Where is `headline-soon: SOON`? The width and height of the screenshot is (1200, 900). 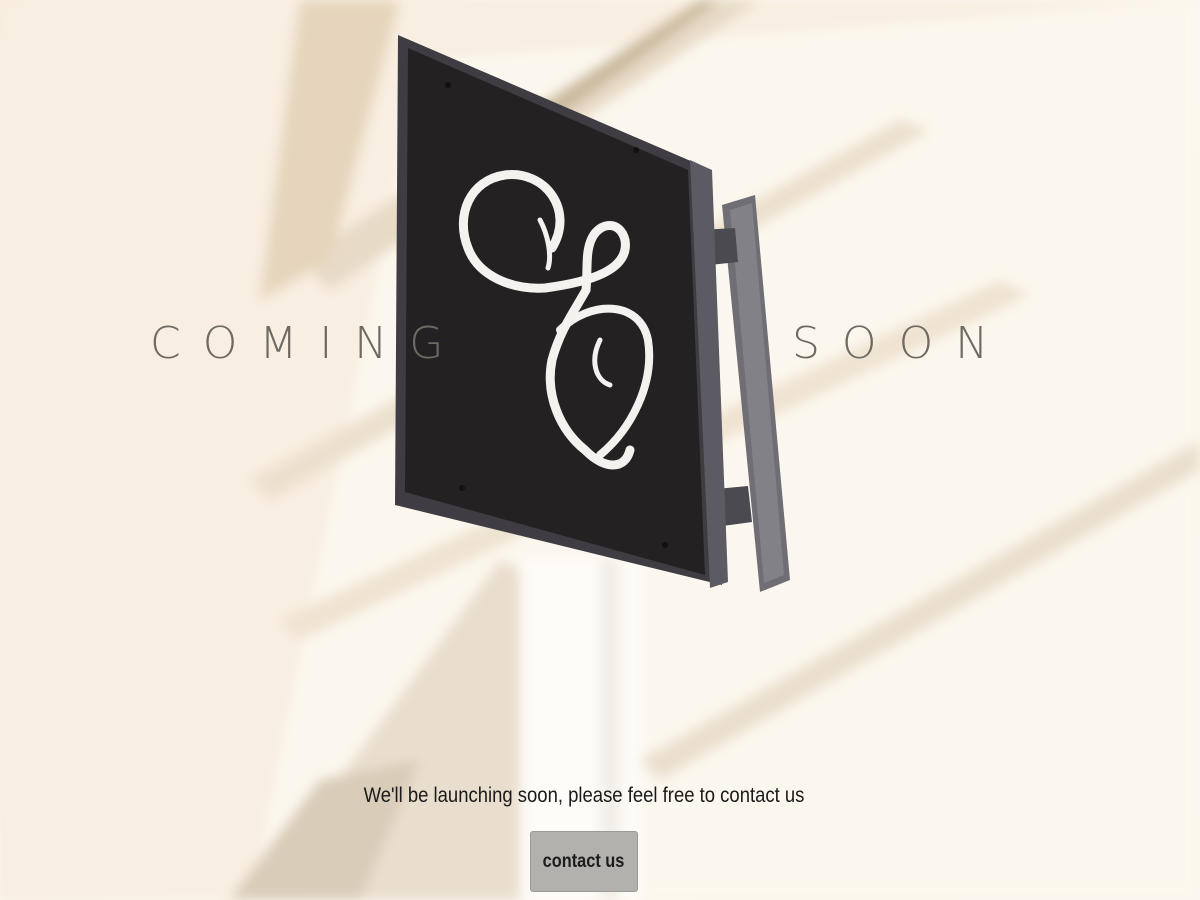 headline-soon: SOON is located at coordinates (901, 343).